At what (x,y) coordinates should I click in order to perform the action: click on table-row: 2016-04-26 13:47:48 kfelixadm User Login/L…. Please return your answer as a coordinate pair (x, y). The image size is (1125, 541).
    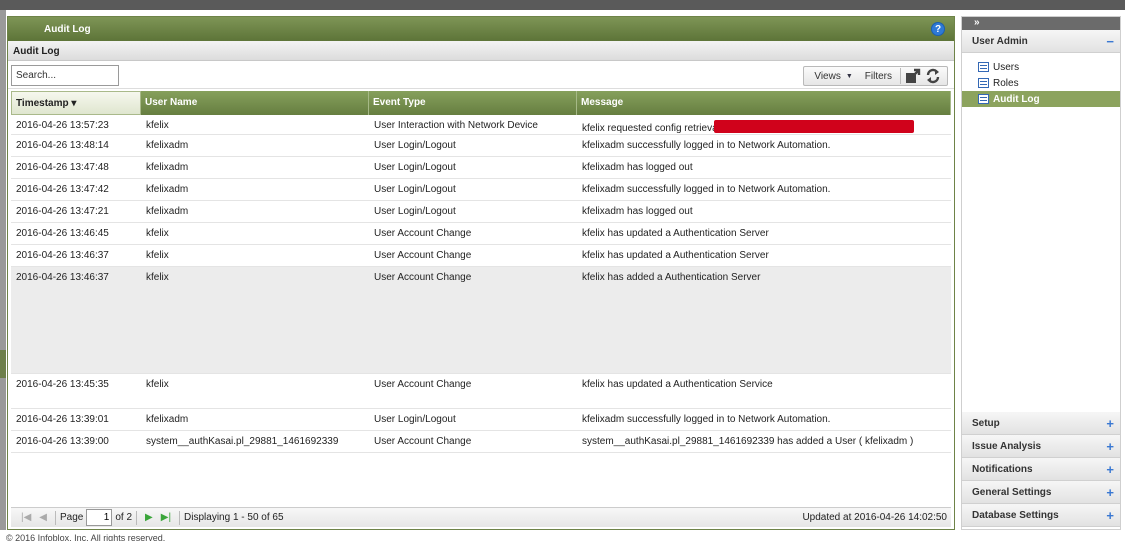
    Looking at the image, I should click on (481, 168).